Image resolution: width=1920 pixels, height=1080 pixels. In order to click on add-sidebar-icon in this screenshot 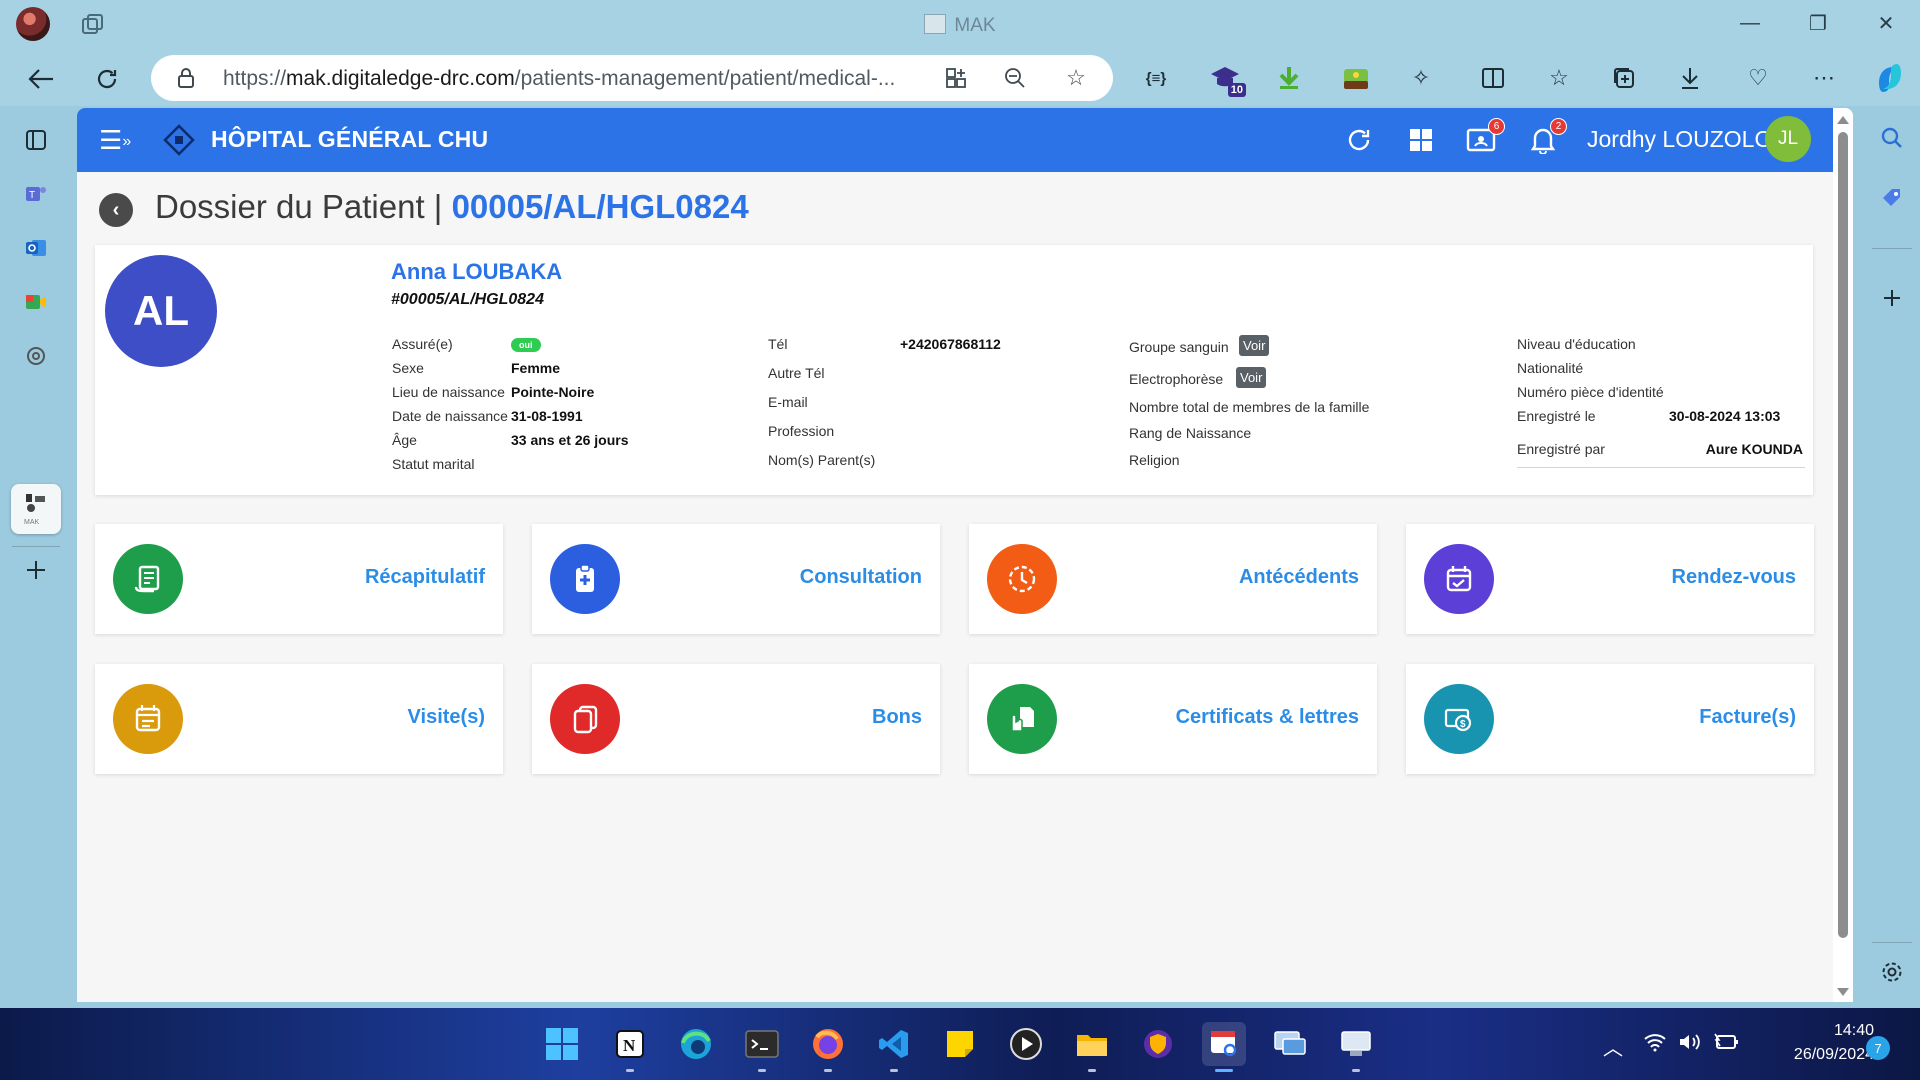, I will do `click(1892, 298)`.